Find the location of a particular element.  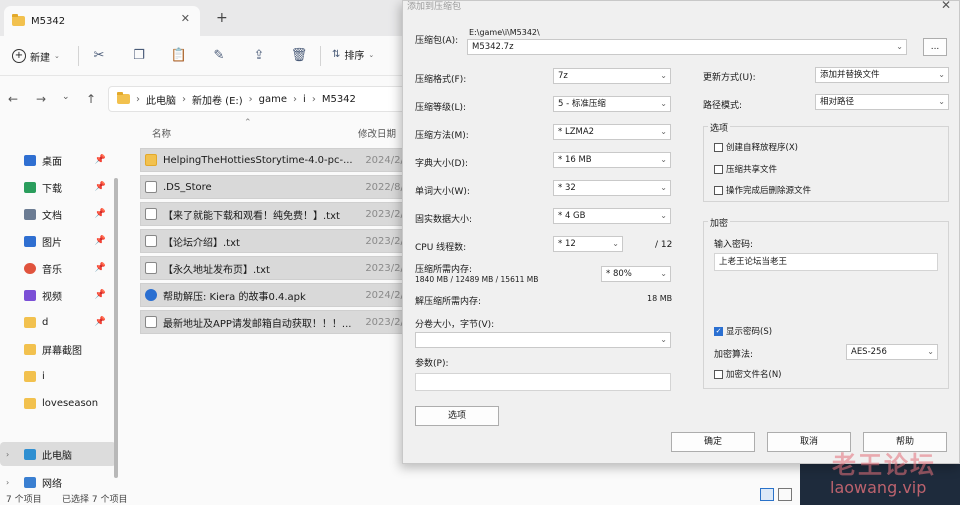

encryption-group-title: 加密 is located at coordinates (719, 222).